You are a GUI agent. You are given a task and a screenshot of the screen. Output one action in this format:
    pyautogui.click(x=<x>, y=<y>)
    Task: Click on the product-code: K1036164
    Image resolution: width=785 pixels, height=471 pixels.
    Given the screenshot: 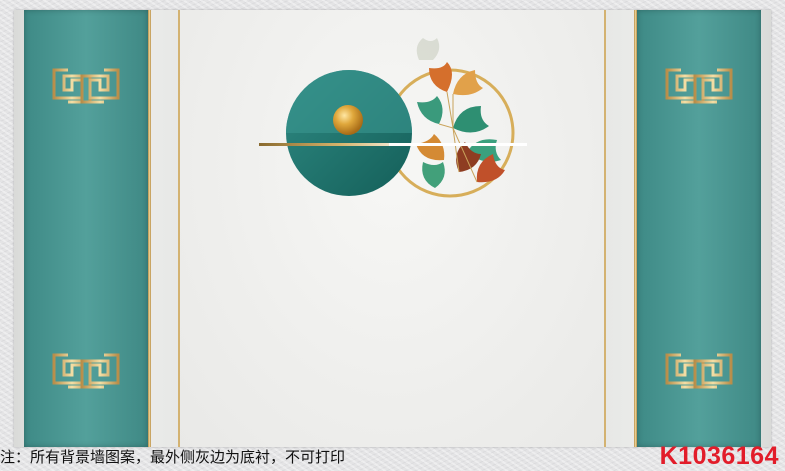 What is the action you would take?
    pyautogui.click(x=719, y=456)
    